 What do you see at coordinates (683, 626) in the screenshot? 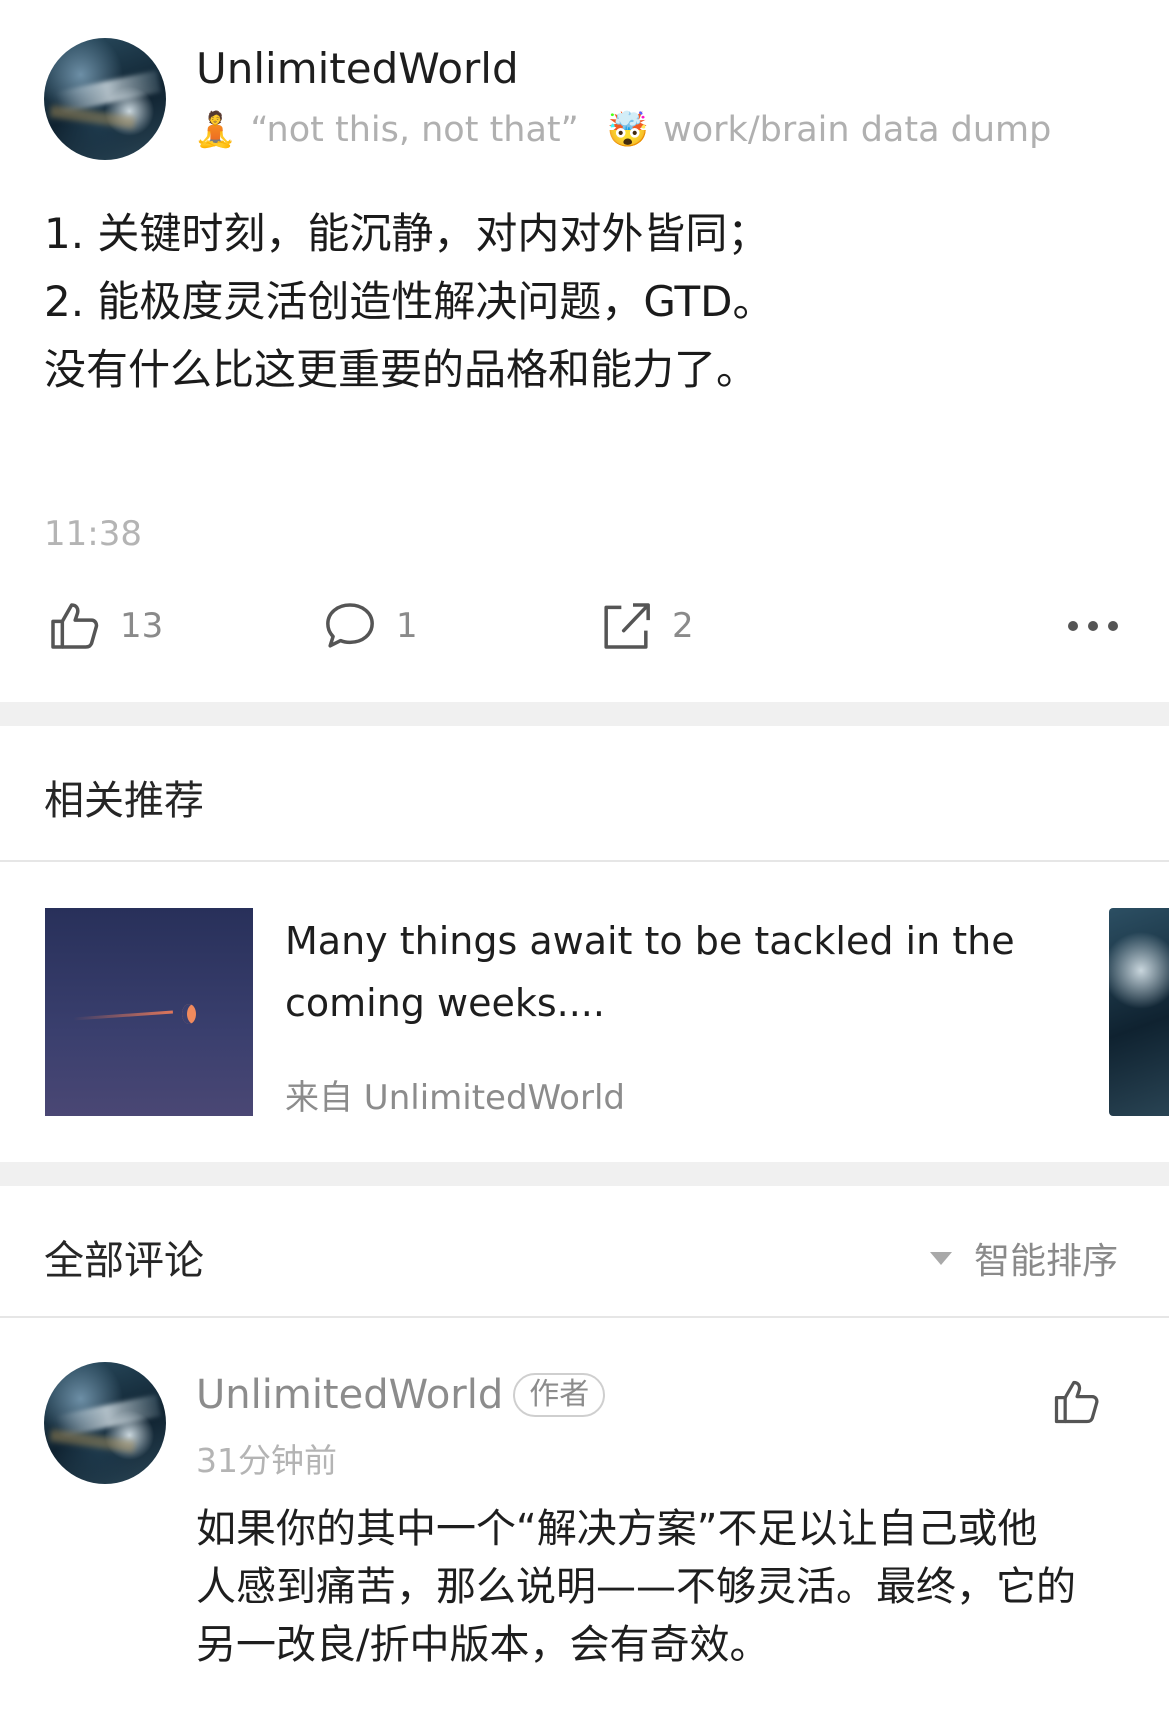
I see `share-count: 2` at bounding box center [683, 626].